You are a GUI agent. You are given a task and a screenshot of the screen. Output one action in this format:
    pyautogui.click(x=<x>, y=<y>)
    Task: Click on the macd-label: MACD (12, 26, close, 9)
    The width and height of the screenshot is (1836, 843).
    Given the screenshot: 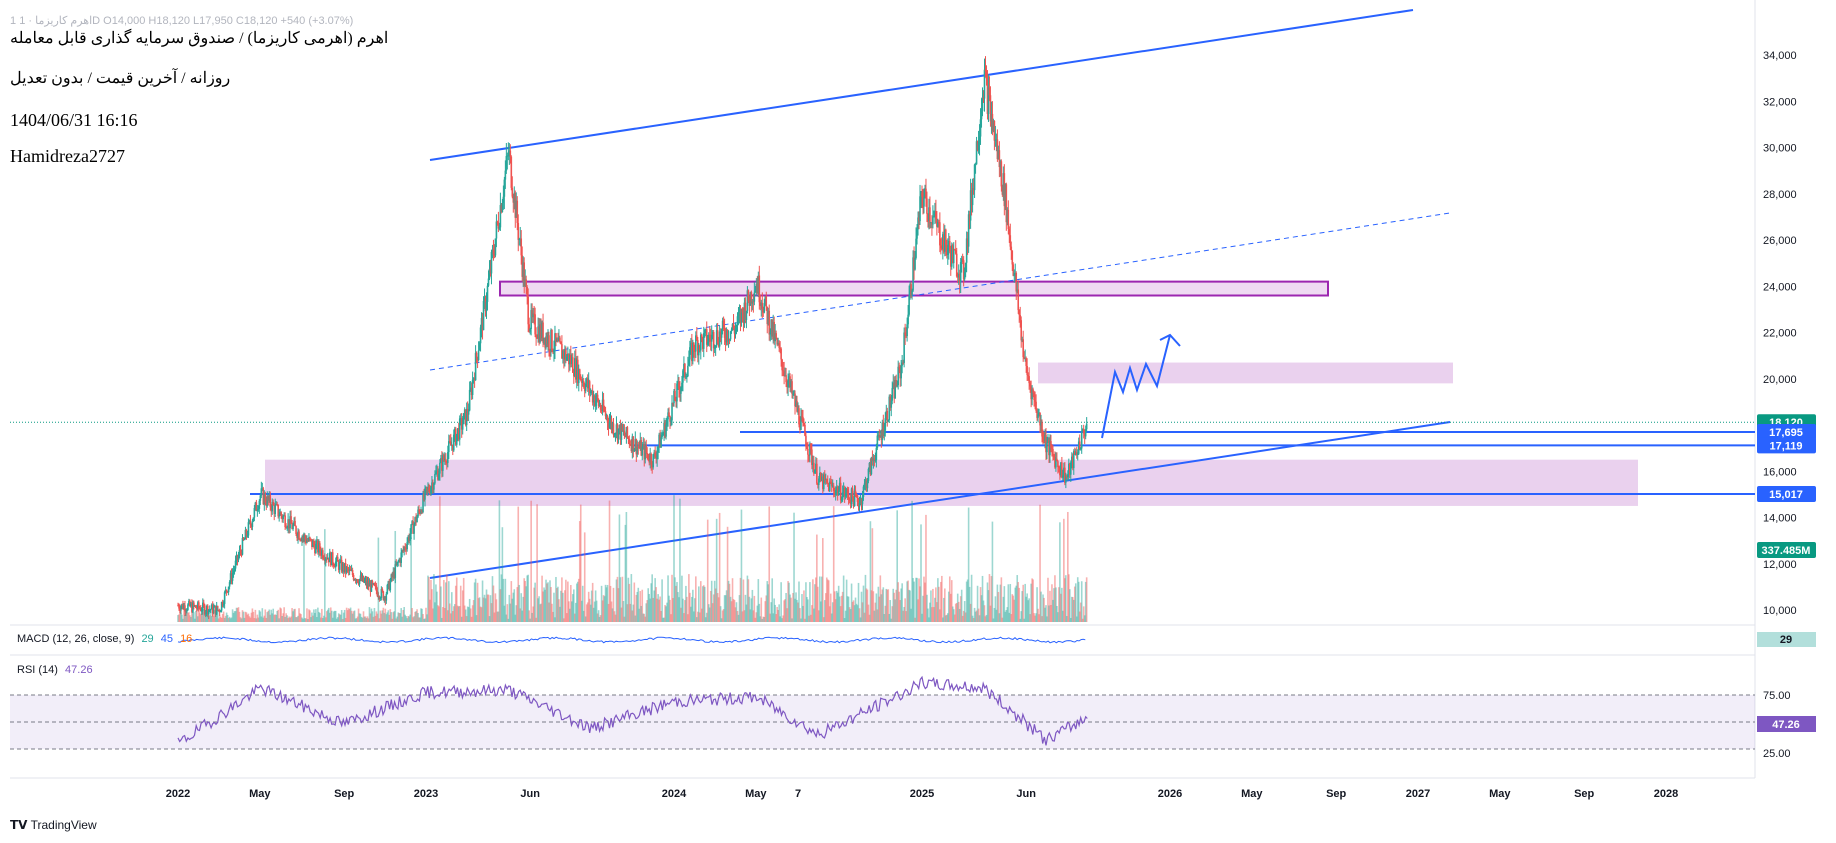 What is the action you would take?
    pyautogui.click(x=76, y=639)
    